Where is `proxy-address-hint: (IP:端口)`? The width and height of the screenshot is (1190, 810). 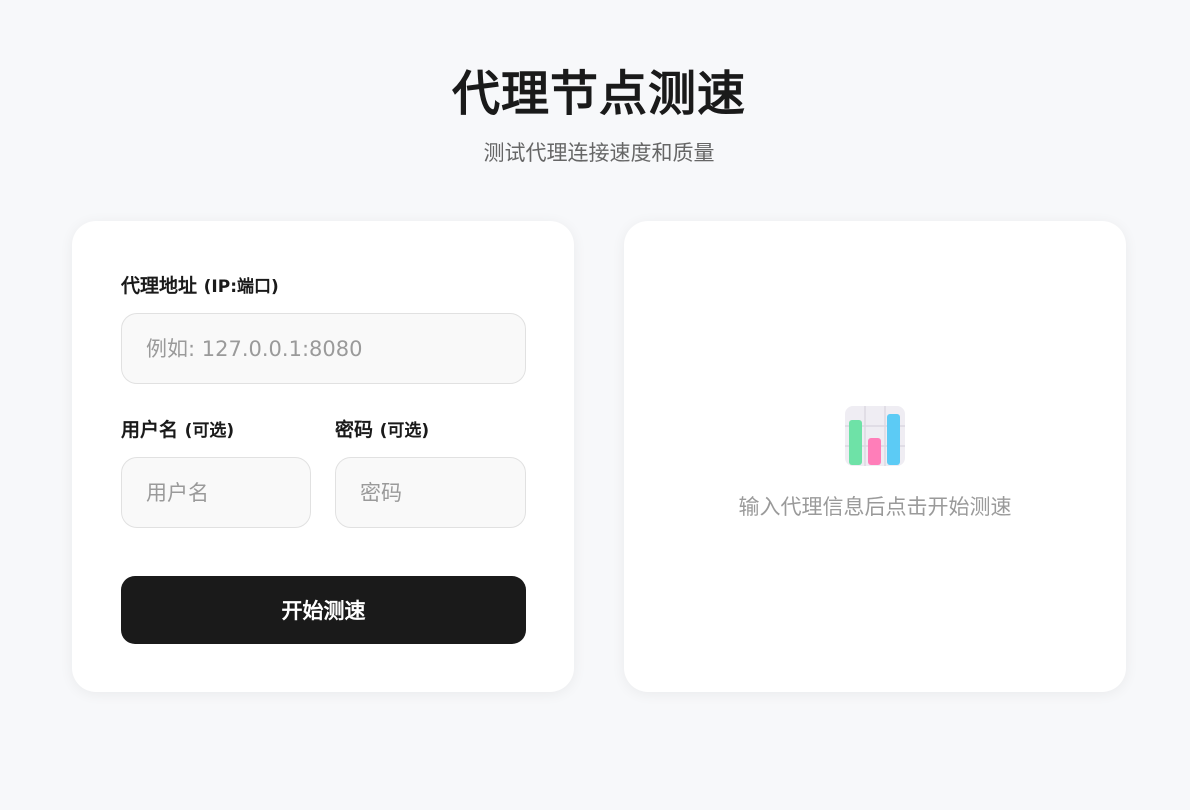
proxy-address-hint: (IP:端口) is located at coordinates (241, 287).